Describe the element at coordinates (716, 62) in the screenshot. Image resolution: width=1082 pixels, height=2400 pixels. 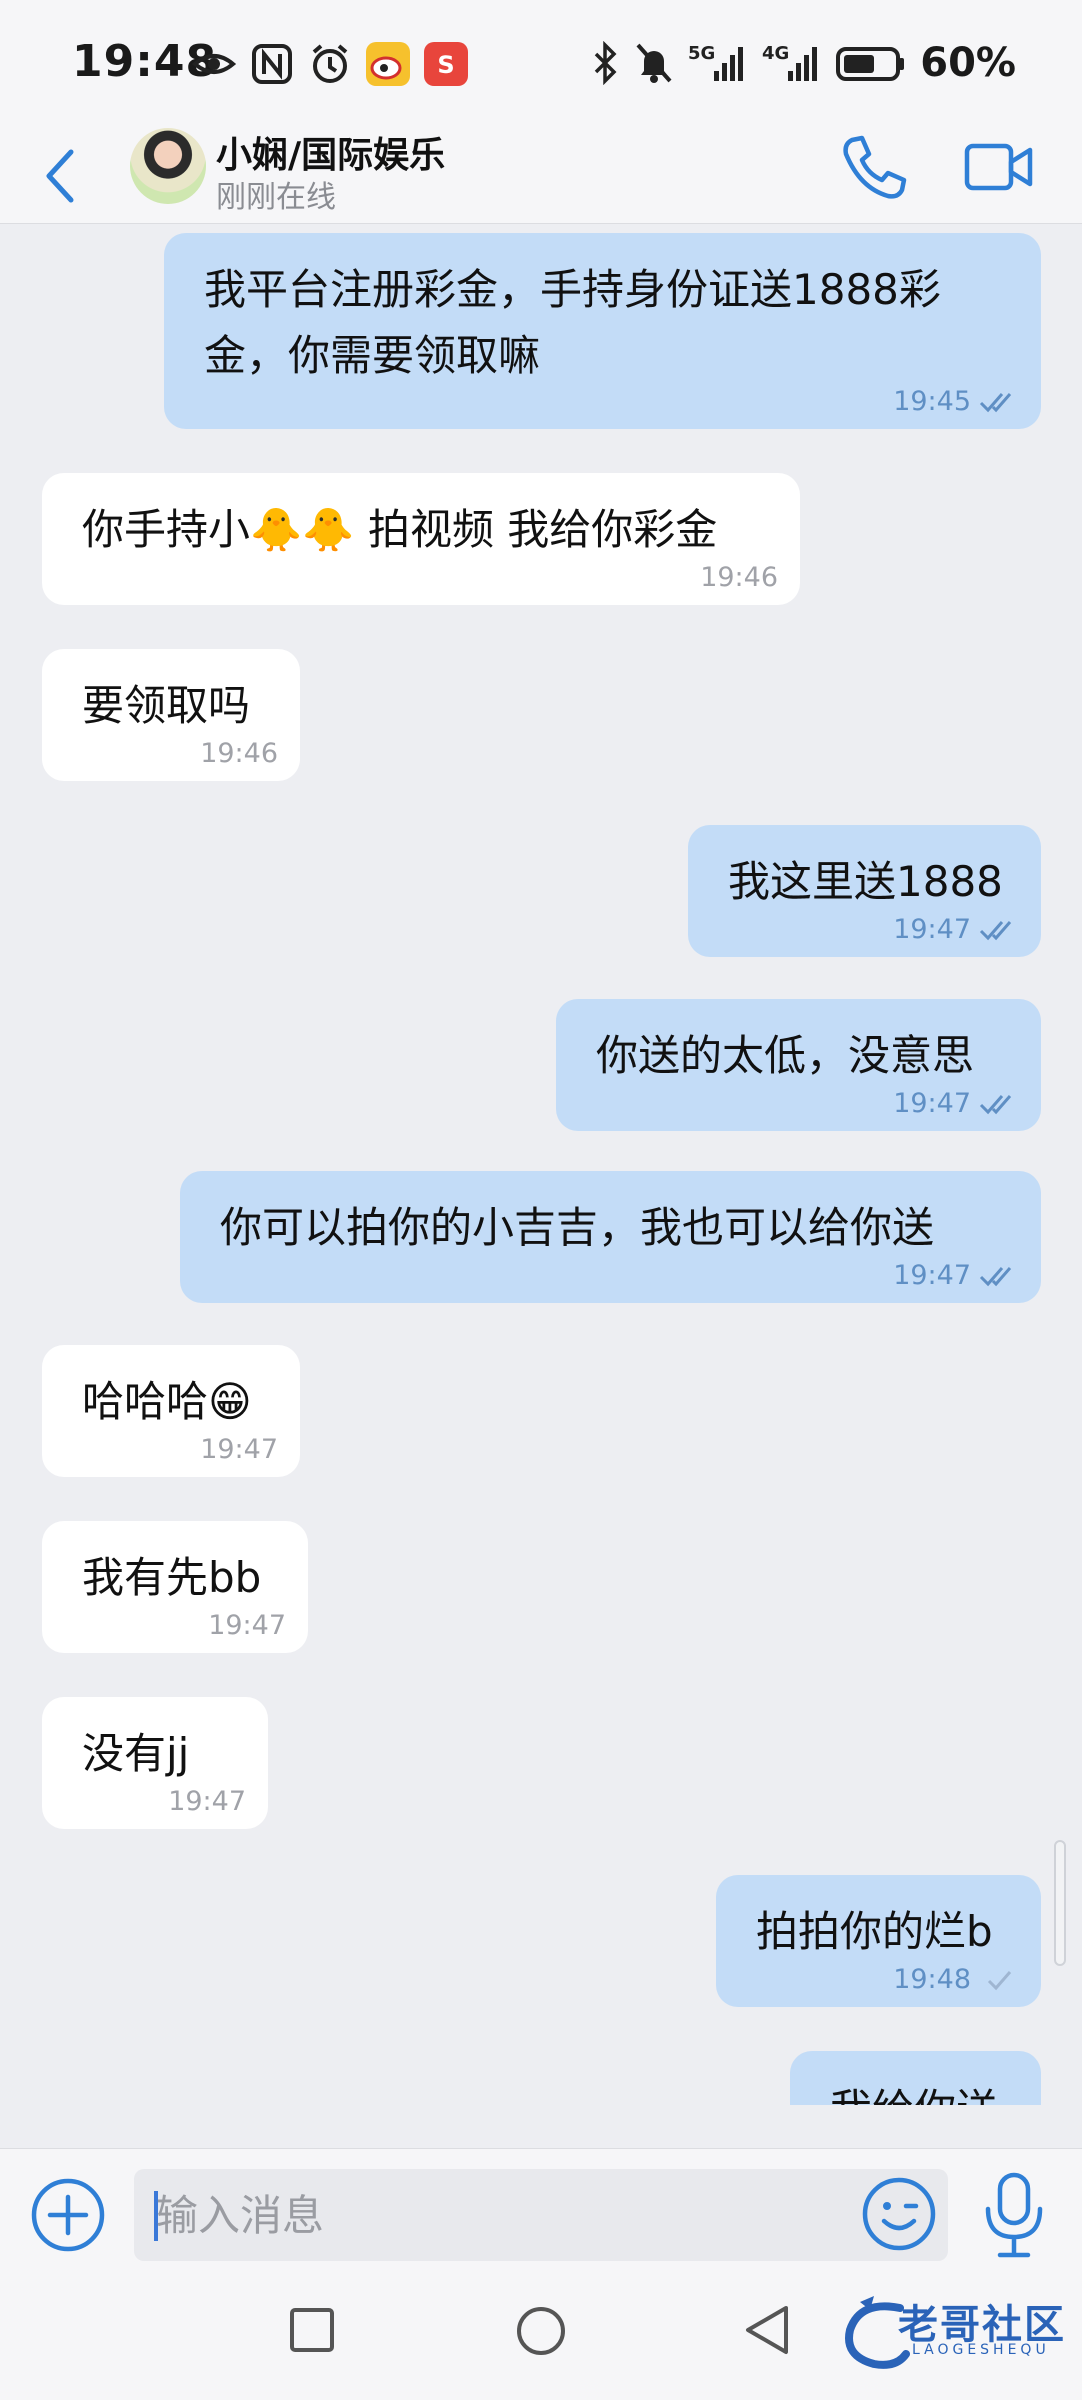
I see `signal-5g-icon: 5G` at that location.